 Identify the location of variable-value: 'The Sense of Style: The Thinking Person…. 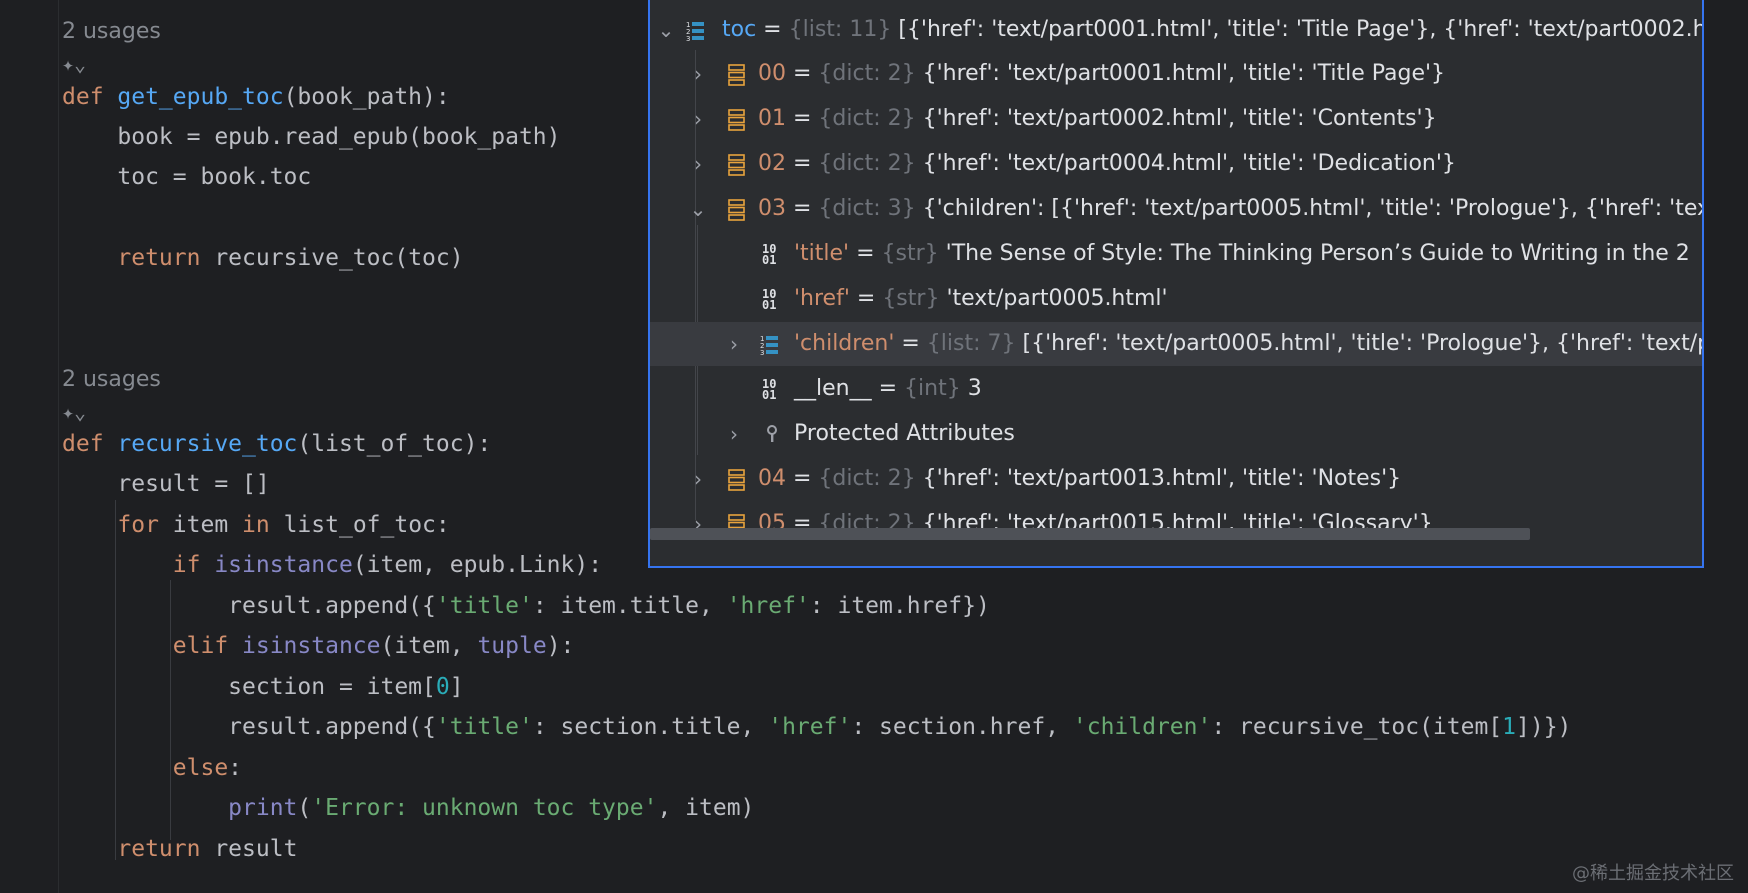
(1317, 253).